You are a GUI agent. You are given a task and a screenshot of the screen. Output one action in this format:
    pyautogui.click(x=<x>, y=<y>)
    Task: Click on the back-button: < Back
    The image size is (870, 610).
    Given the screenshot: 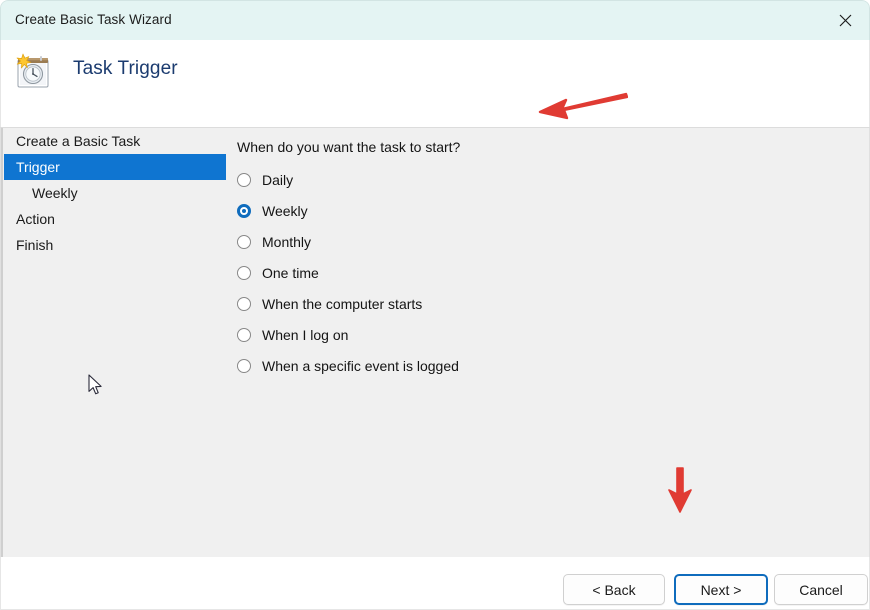 What is the action you would take?
    pyautogui.click(x=614, y=589)
    